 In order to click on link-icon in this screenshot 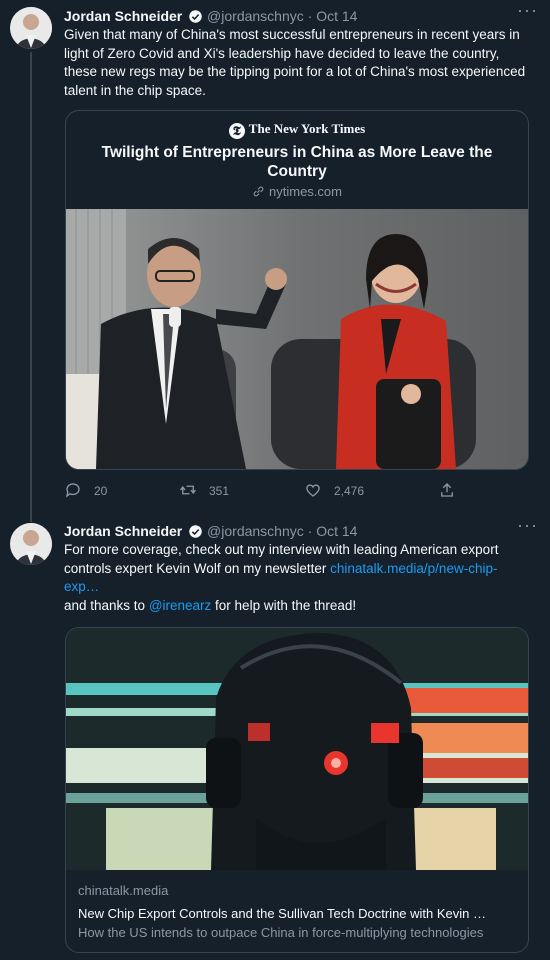, I will do `click(258, 191)`.